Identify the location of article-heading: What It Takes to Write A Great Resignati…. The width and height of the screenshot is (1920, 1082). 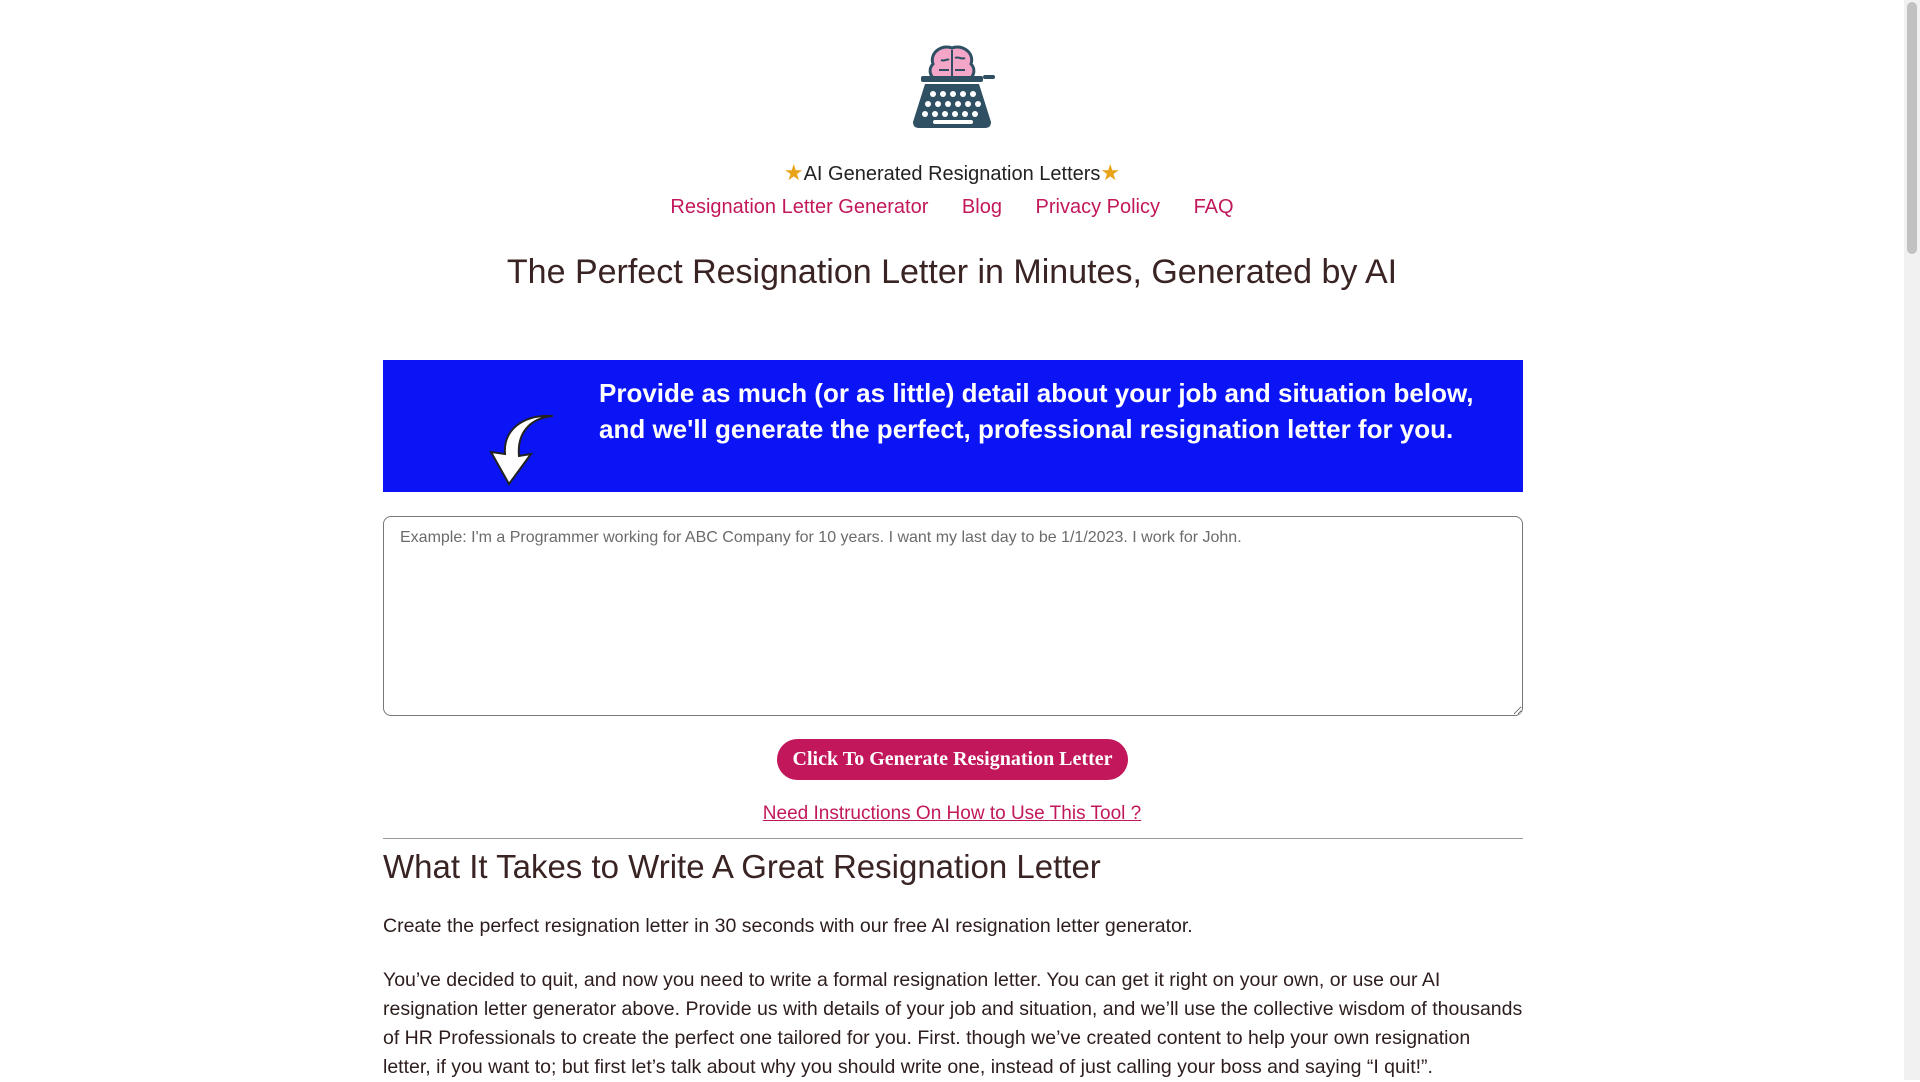
(742, 866).